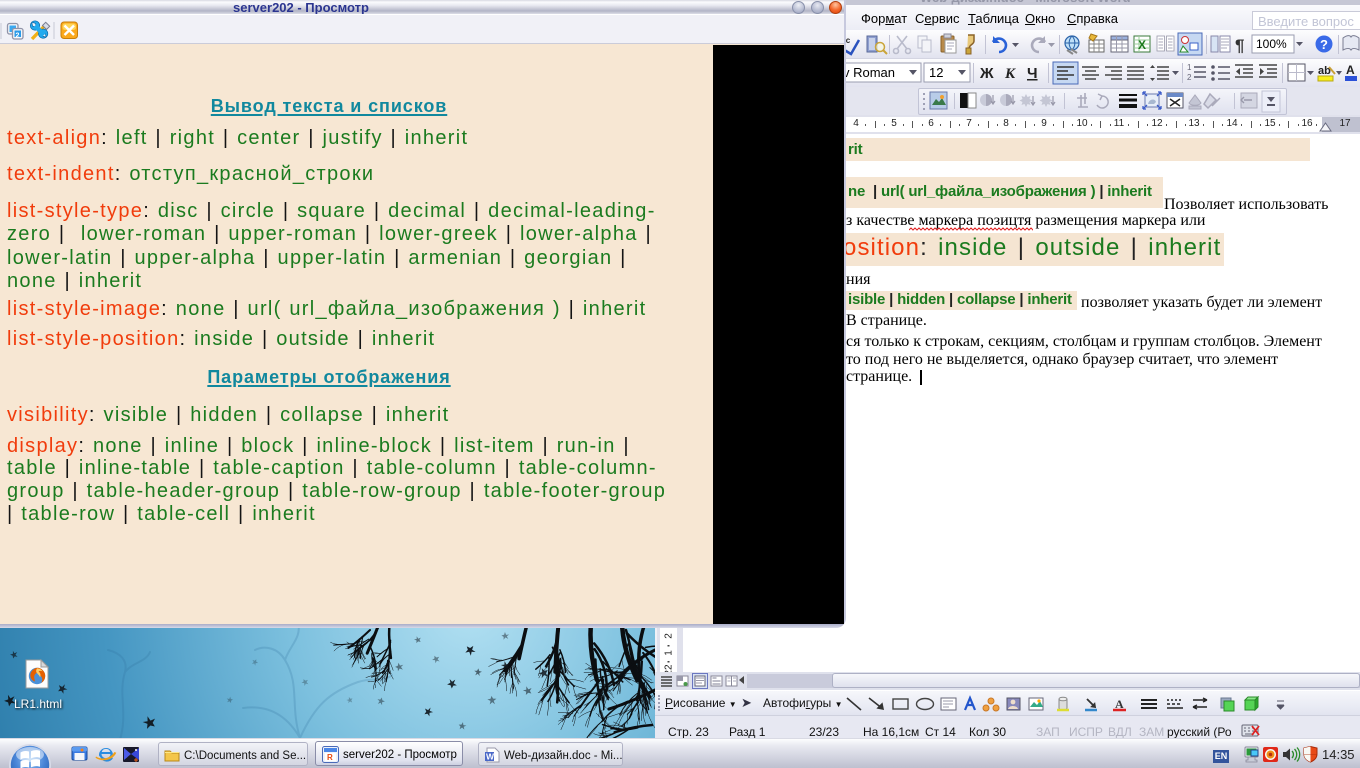  What do you see at coordinates (869, 72) in the screenshot?
I see `svg-text: v Roman` at bounding box center [869, 72].